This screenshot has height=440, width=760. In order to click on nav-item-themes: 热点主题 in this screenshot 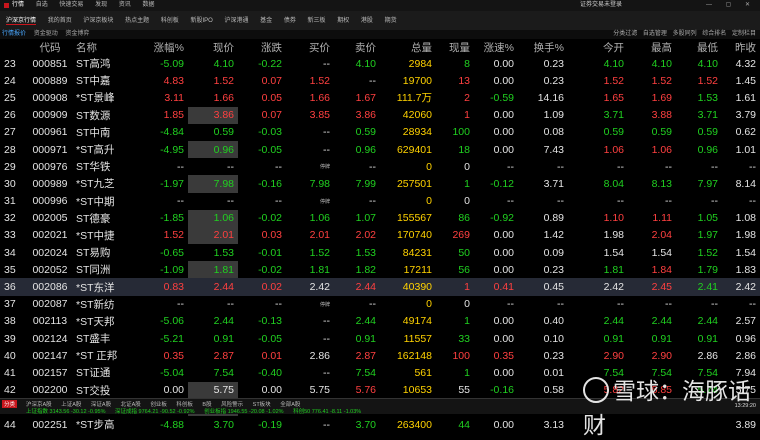, I will do `click(137, 21)`.